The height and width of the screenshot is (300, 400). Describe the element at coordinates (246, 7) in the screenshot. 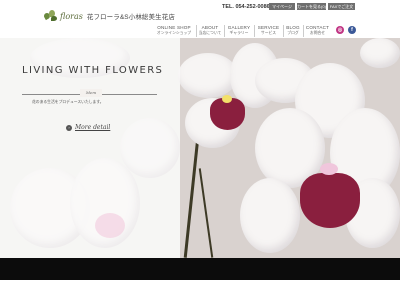

I see `phone-number: TEL. 054-252-0086` at that location.